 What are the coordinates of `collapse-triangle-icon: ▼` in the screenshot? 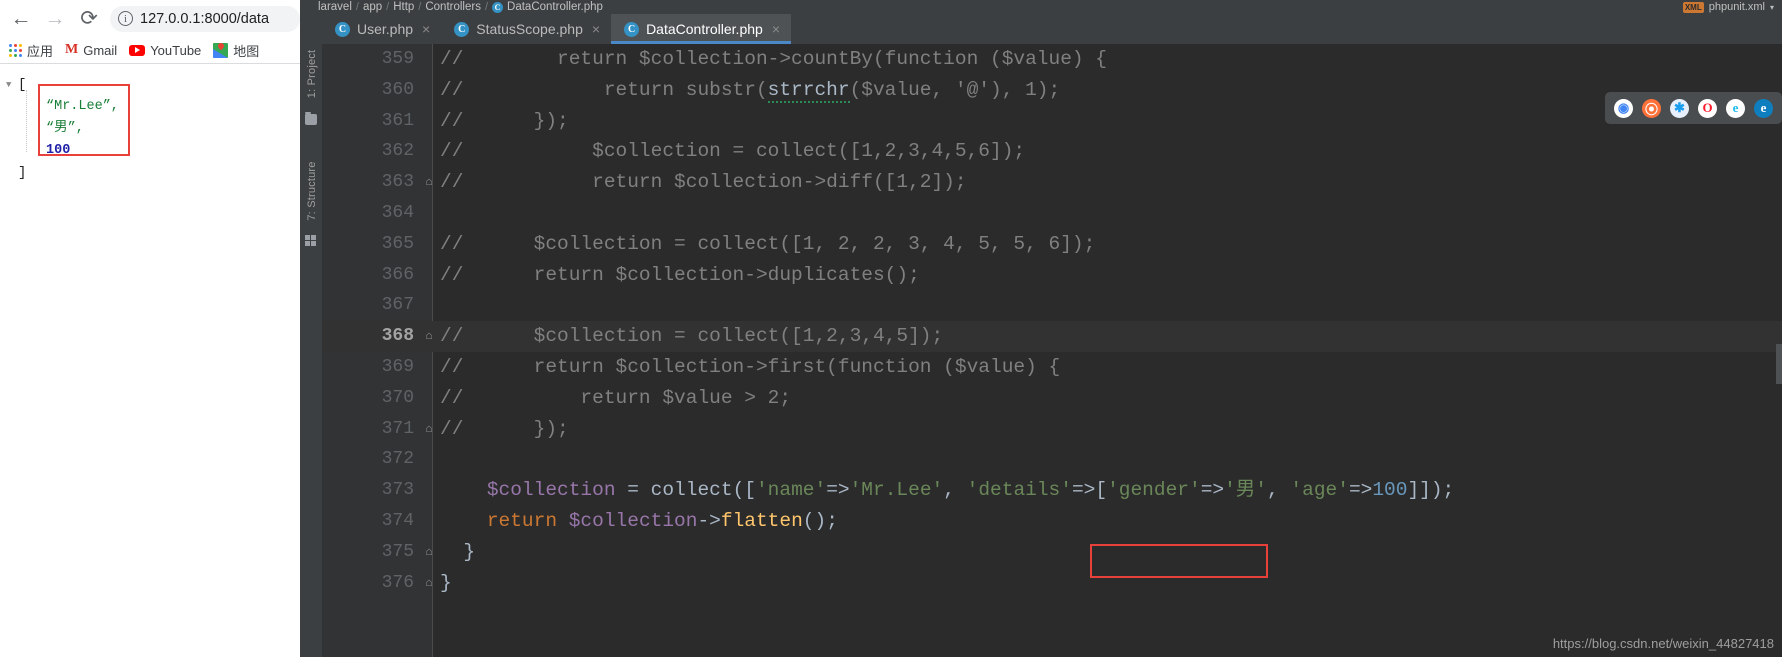 It's located at (12, 85).